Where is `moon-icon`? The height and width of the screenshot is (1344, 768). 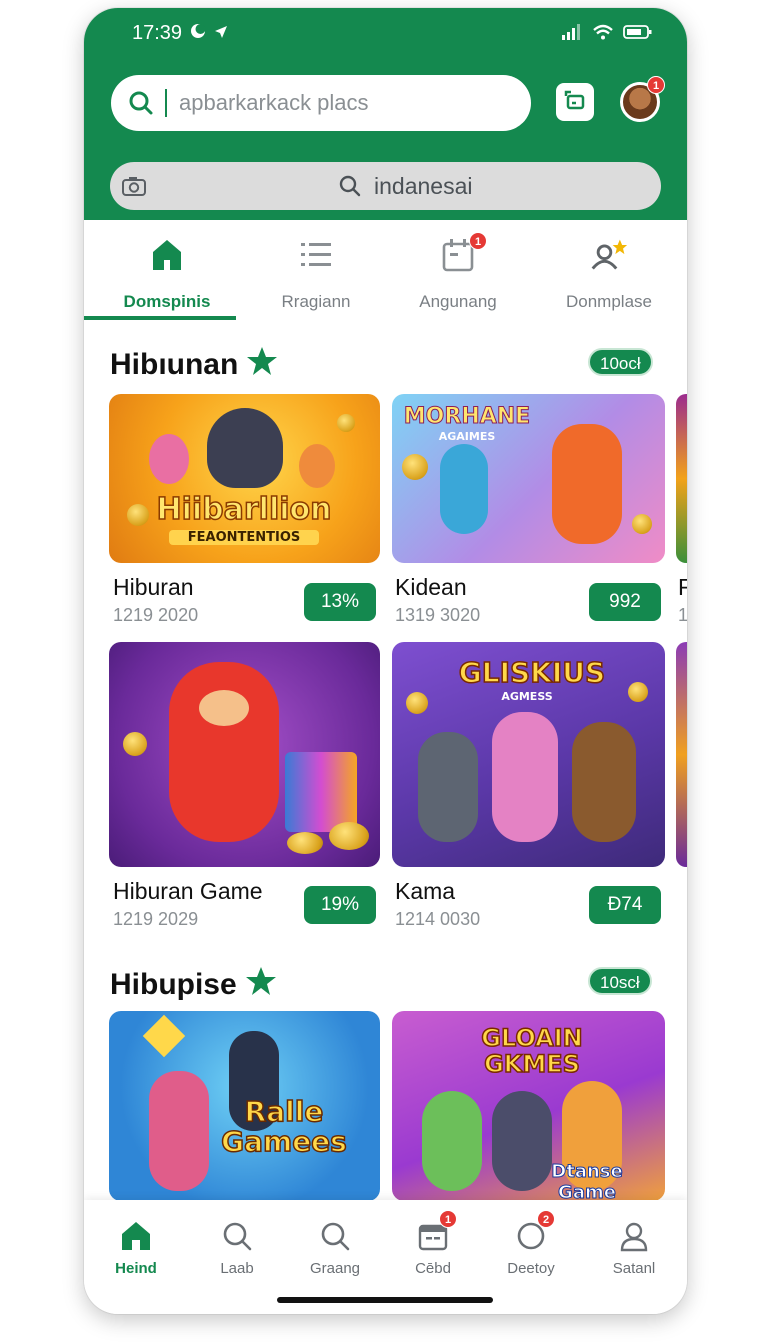 moon-icon is located at coordinates (198, 33).